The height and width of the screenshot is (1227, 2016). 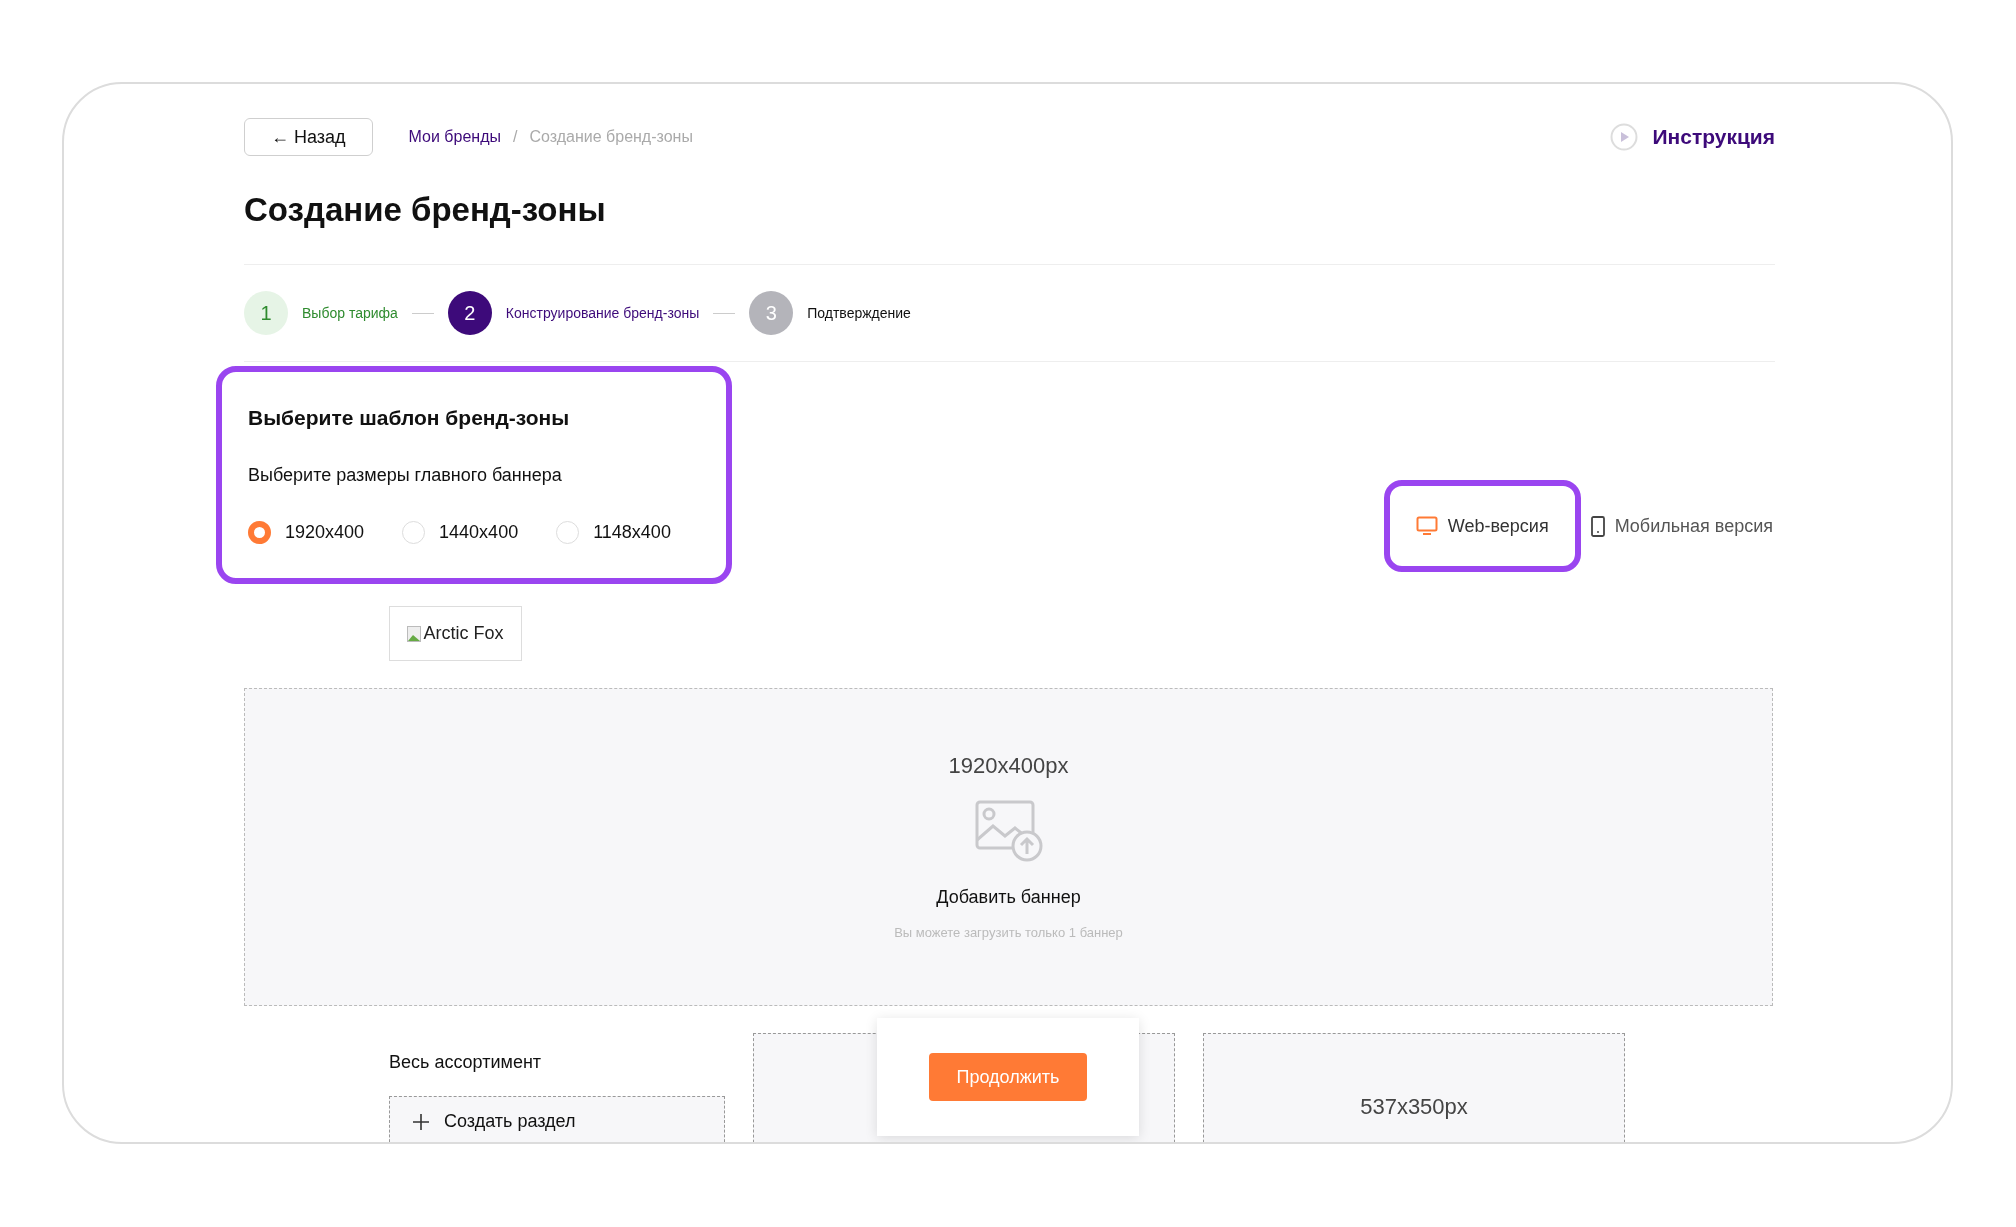 What do you see at coordinates (454, 137) in the screenshot?
I see `breadcrumb-link: Мои бренды` at bounding box center [454, 137].